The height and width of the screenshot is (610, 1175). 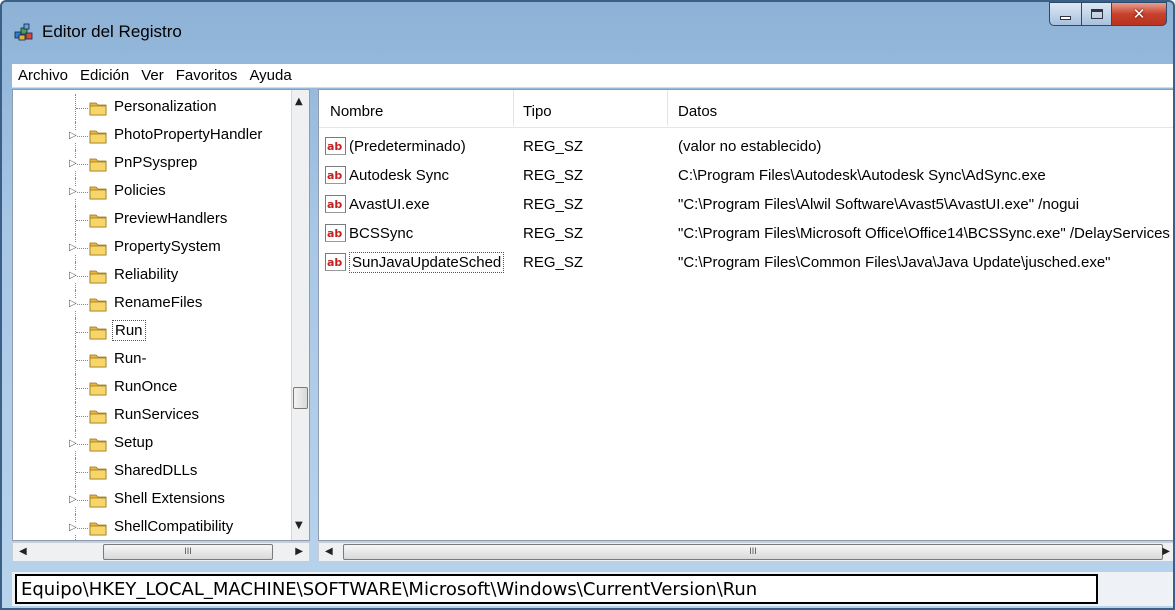 What do you see at coordinates (381, 233) in the screenshot?
I see `value-name: BCSSync` at bounding box center [381, 233].